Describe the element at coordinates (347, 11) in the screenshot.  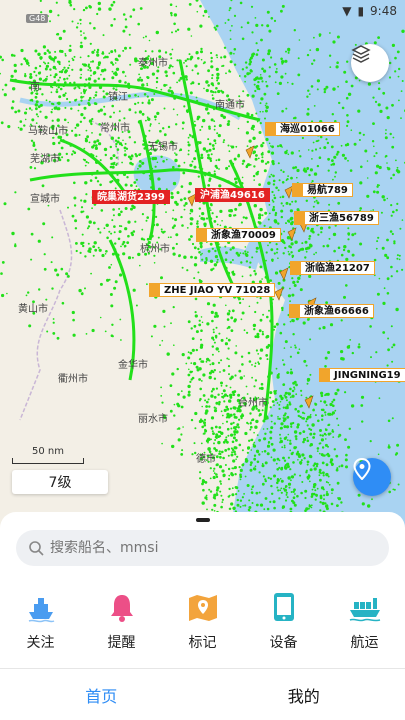
I see `wifi-icon: ▼` at that location.